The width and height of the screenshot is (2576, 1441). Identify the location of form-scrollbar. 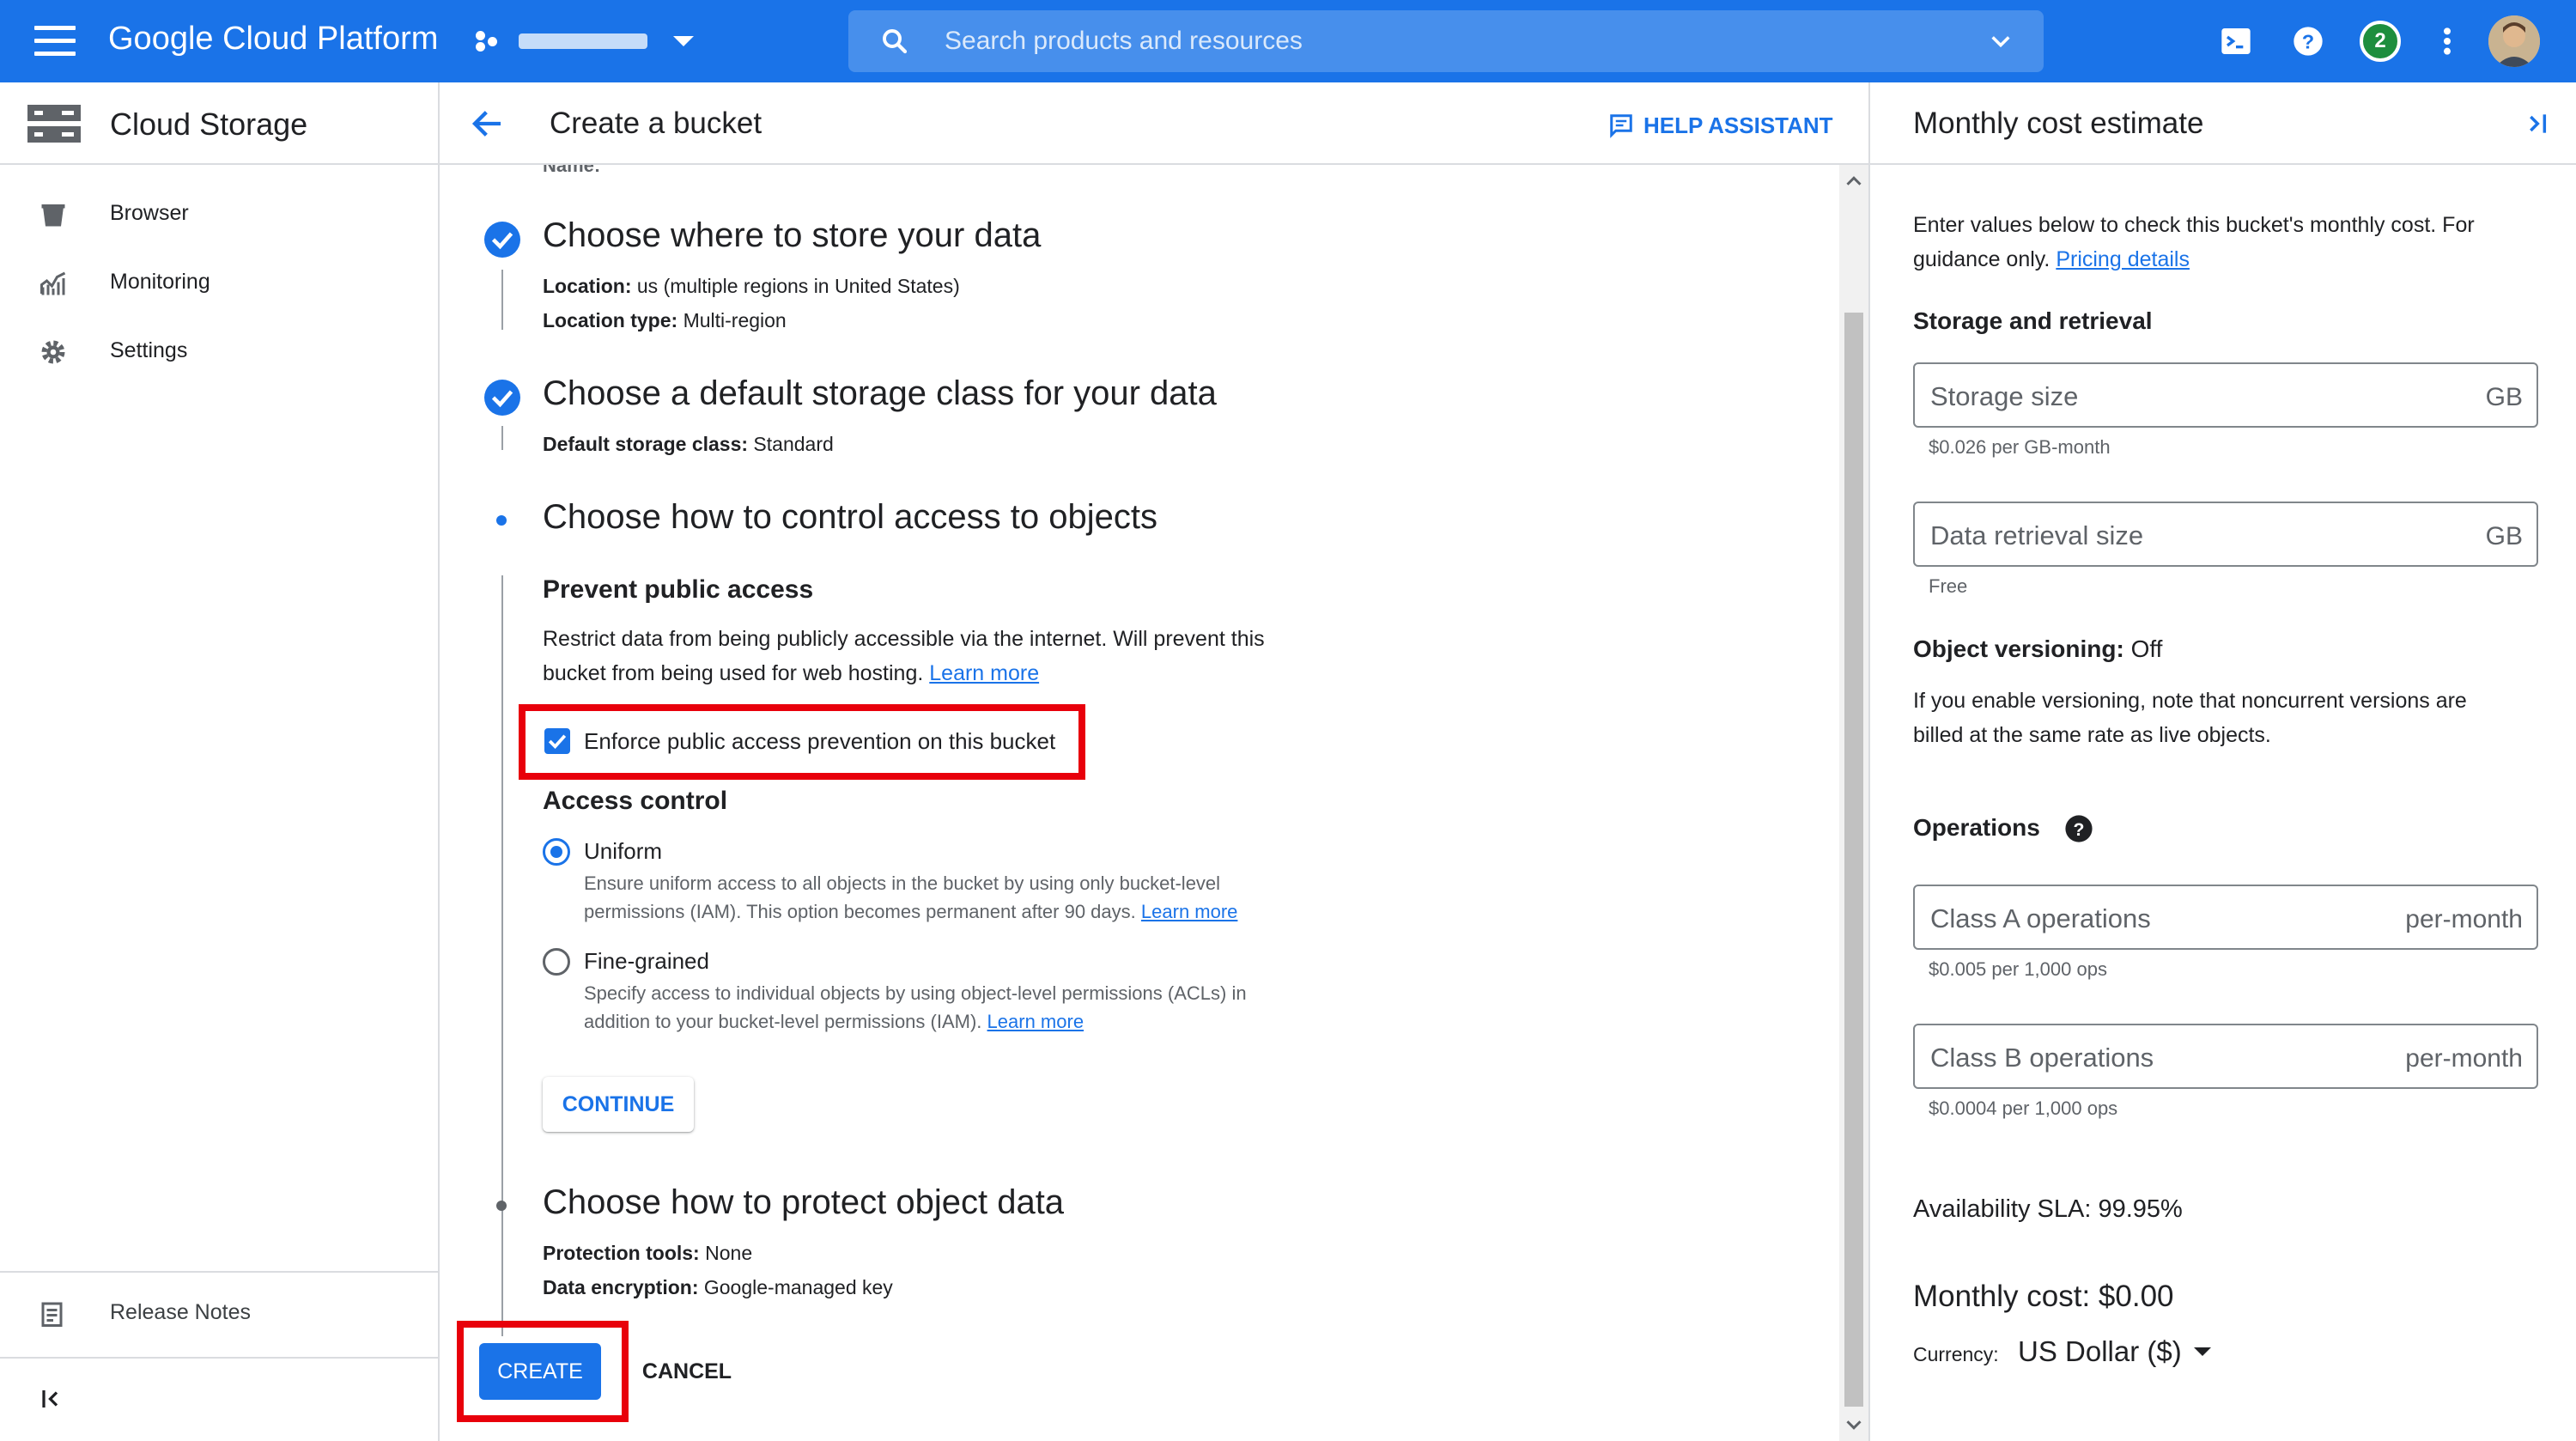
(1853, 803).